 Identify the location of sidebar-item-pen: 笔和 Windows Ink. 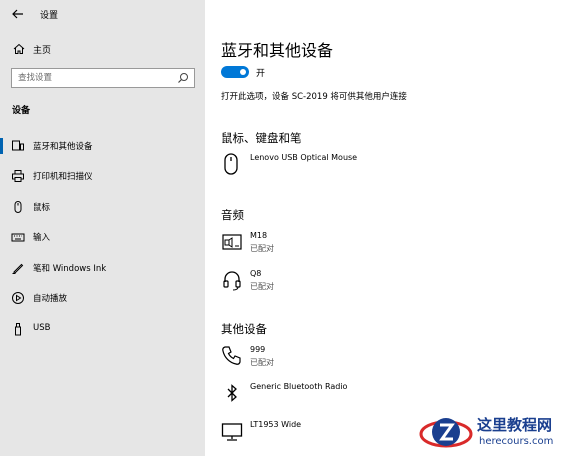
(102, 268).